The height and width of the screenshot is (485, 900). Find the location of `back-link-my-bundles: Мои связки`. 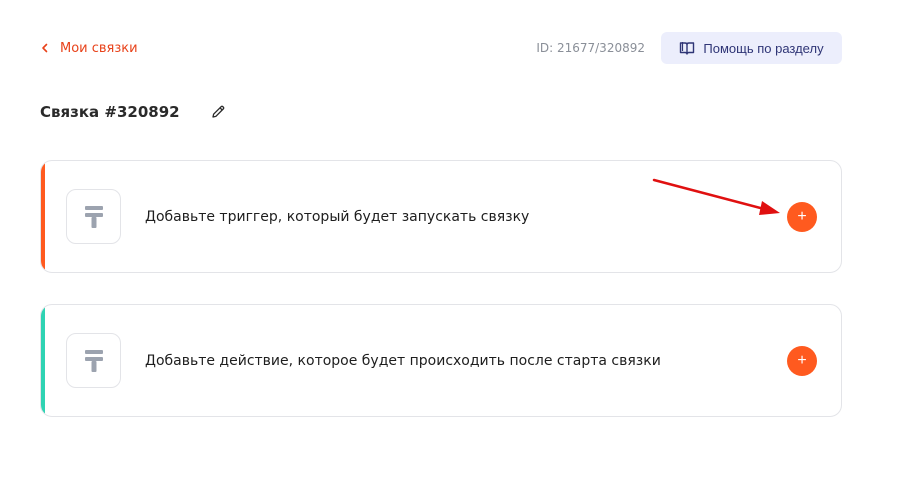

back-link-my-bundles: Мои связки is located at coordinates (89, 48).